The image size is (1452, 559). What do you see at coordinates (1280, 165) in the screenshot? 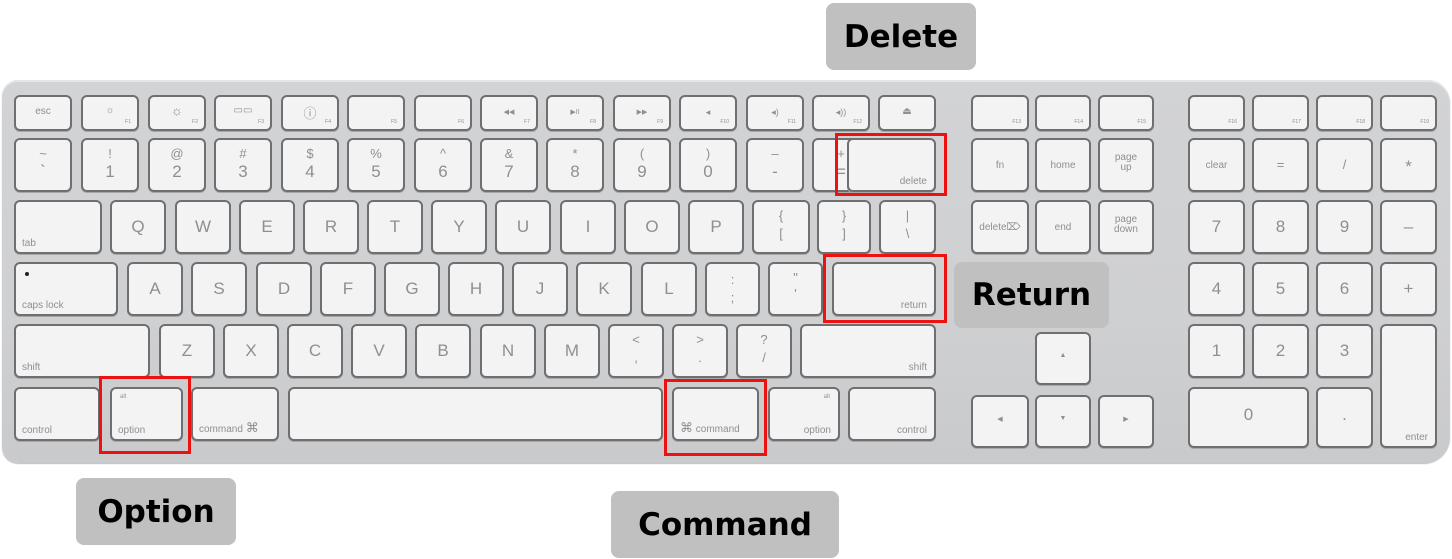
I see `key-numpad-equals: =` at bounding box center [1280, 165].